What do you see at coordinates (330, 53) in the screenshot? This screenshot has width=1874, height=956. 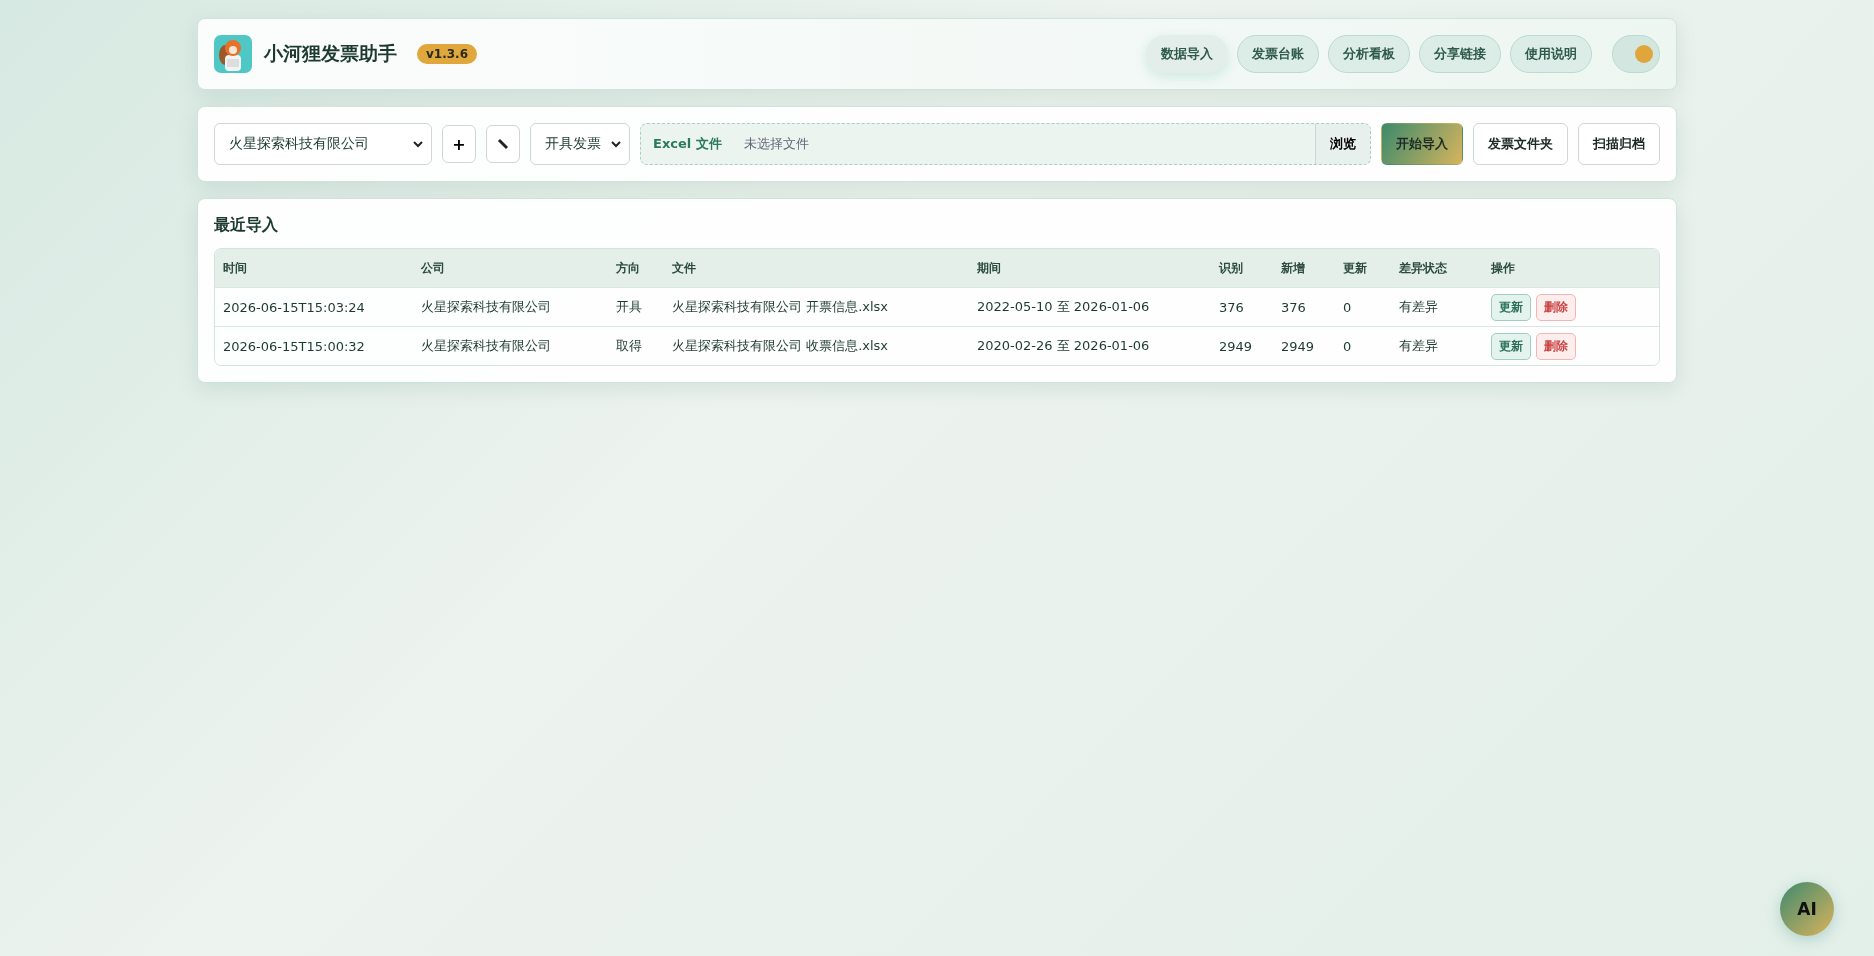 I see `app-title: 小河狸发票助手` at bounding box center [330, 53].